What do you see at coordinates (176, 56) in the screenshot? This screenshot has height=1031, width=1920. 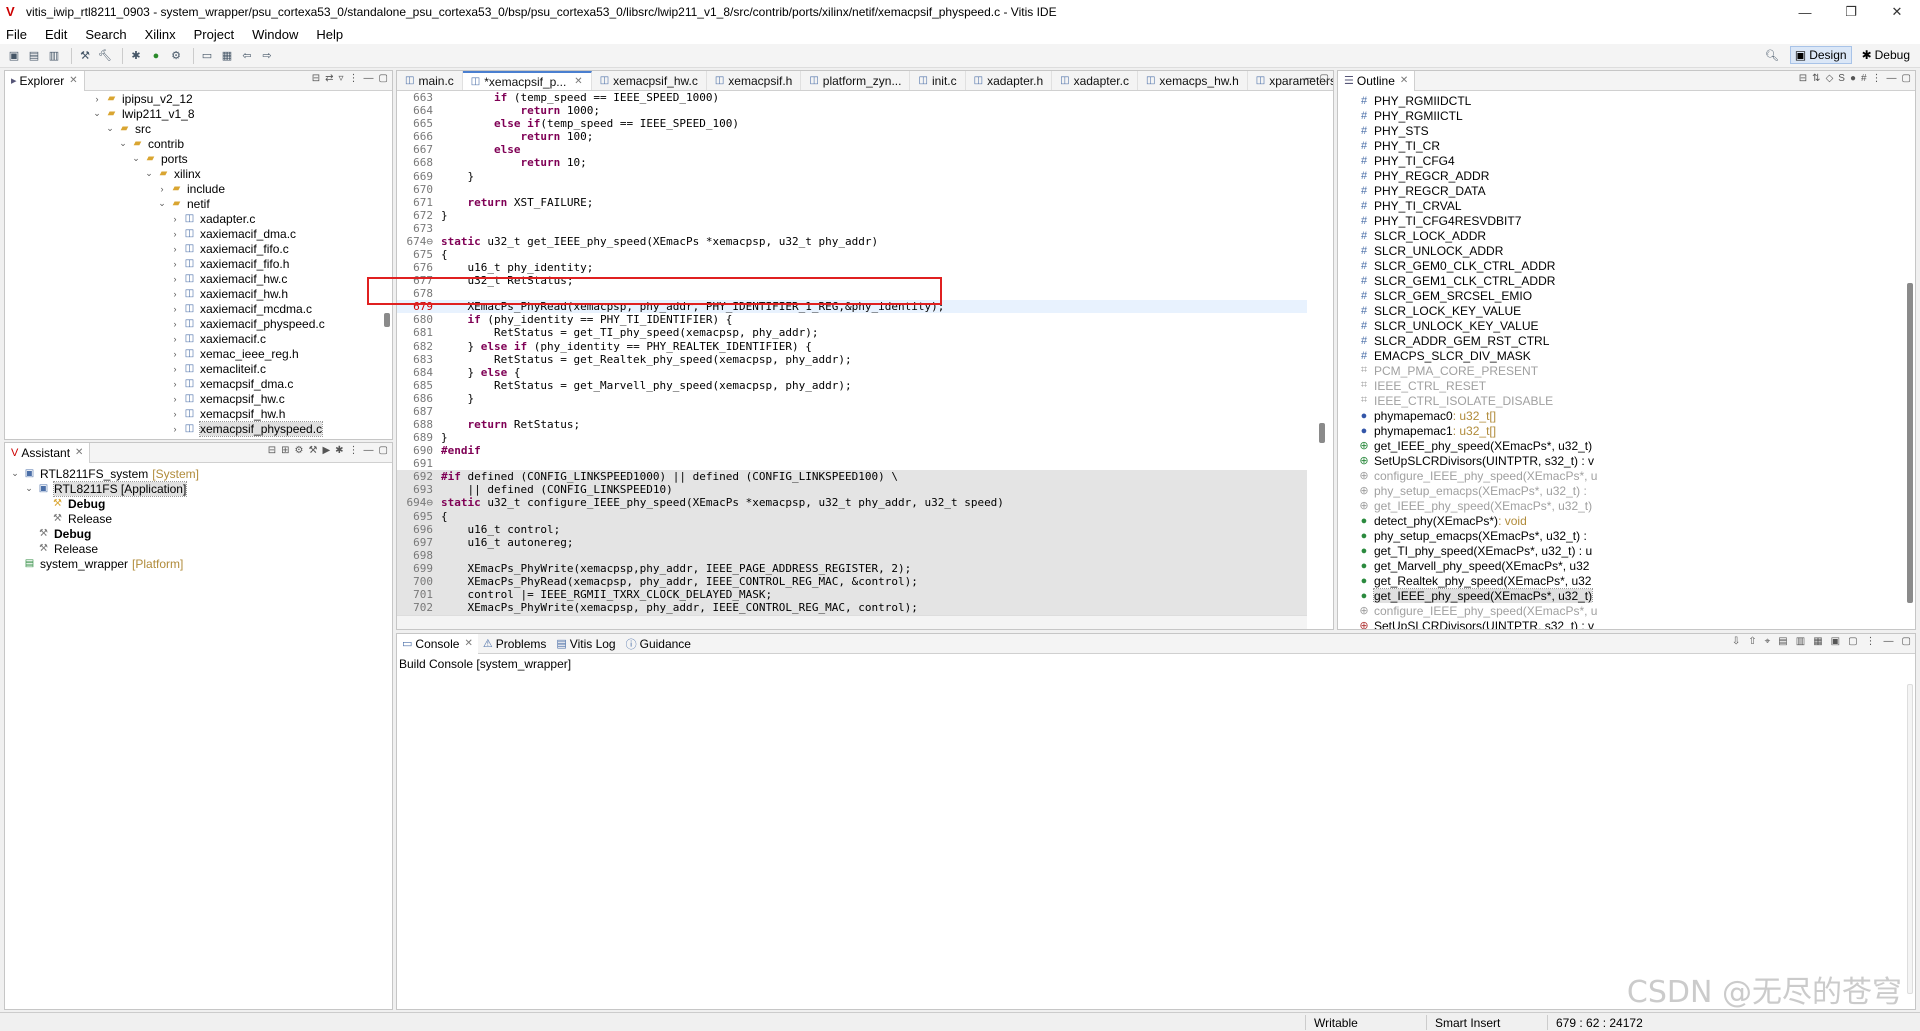 I see `external-tools-icon: ⚙` at bounding box center [176, 56].